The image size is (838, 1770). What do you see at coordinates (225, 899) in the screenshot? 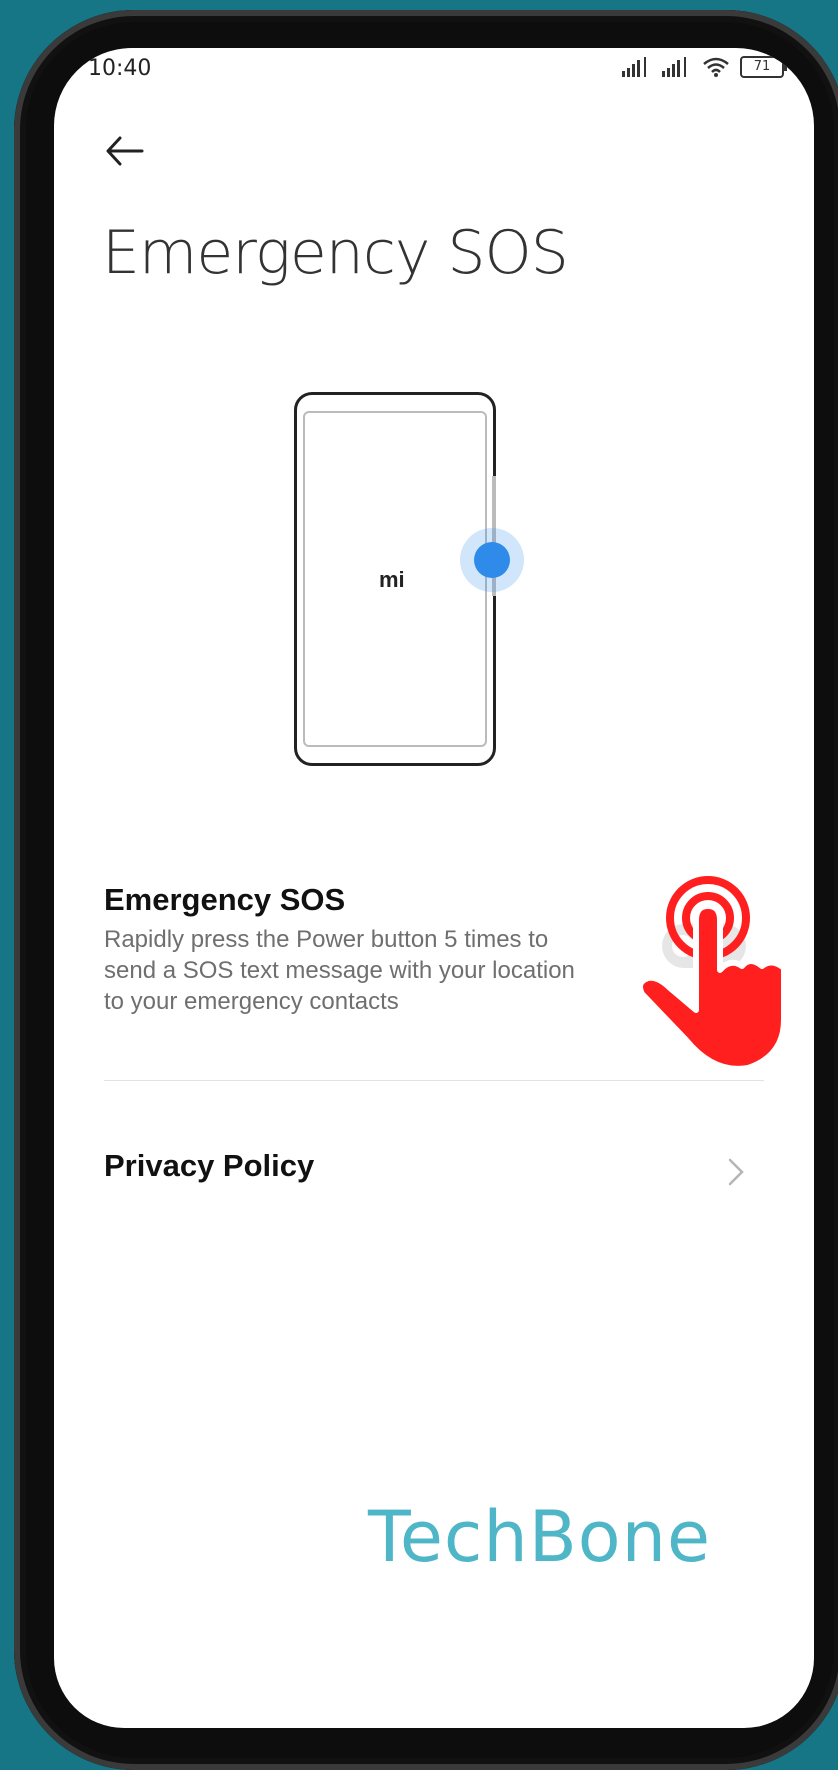
I see `sos-setting-title: Emergency SOS` at bounding box center [225, 899].